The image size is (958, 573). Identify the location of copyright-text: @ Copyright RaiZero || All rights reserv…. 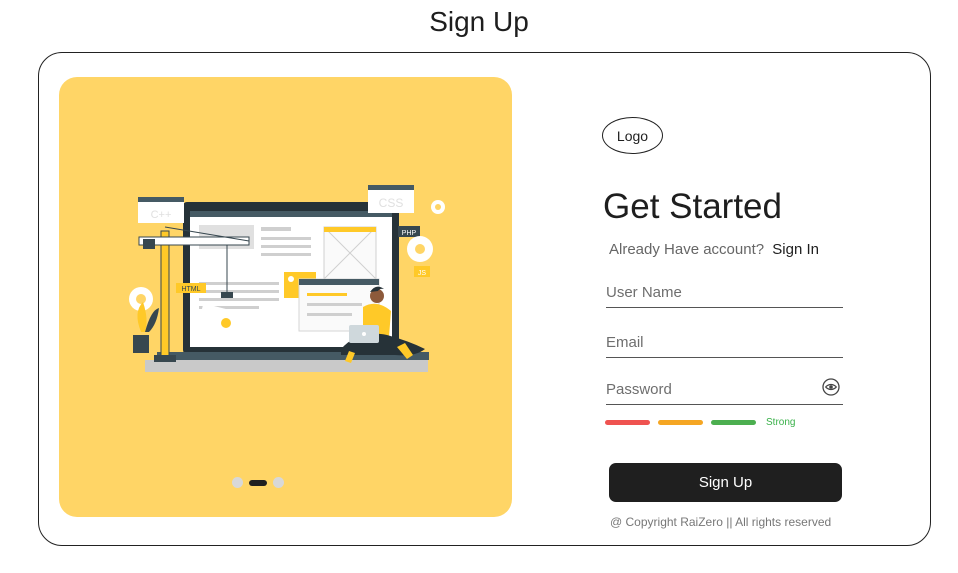
(721, 522).